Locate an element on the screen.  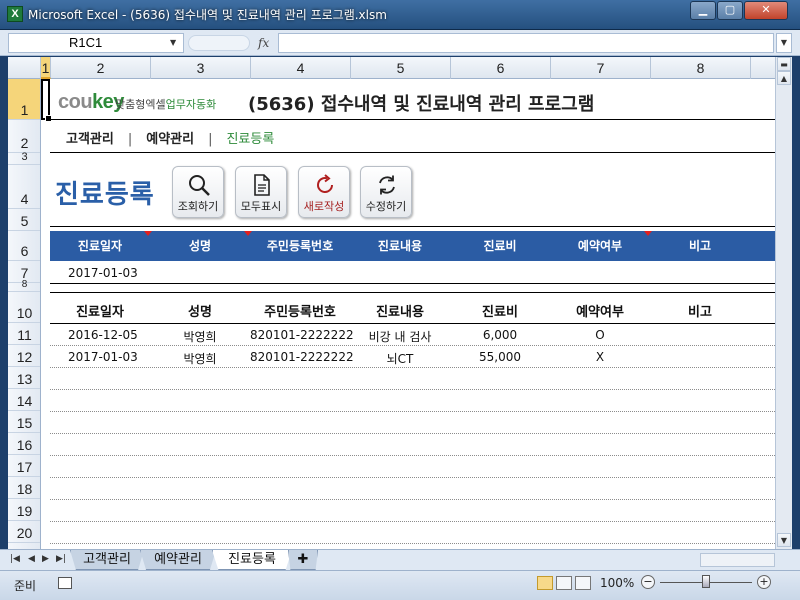
insert-sheet-icon: ✚ is located at coordinates (303, 560).